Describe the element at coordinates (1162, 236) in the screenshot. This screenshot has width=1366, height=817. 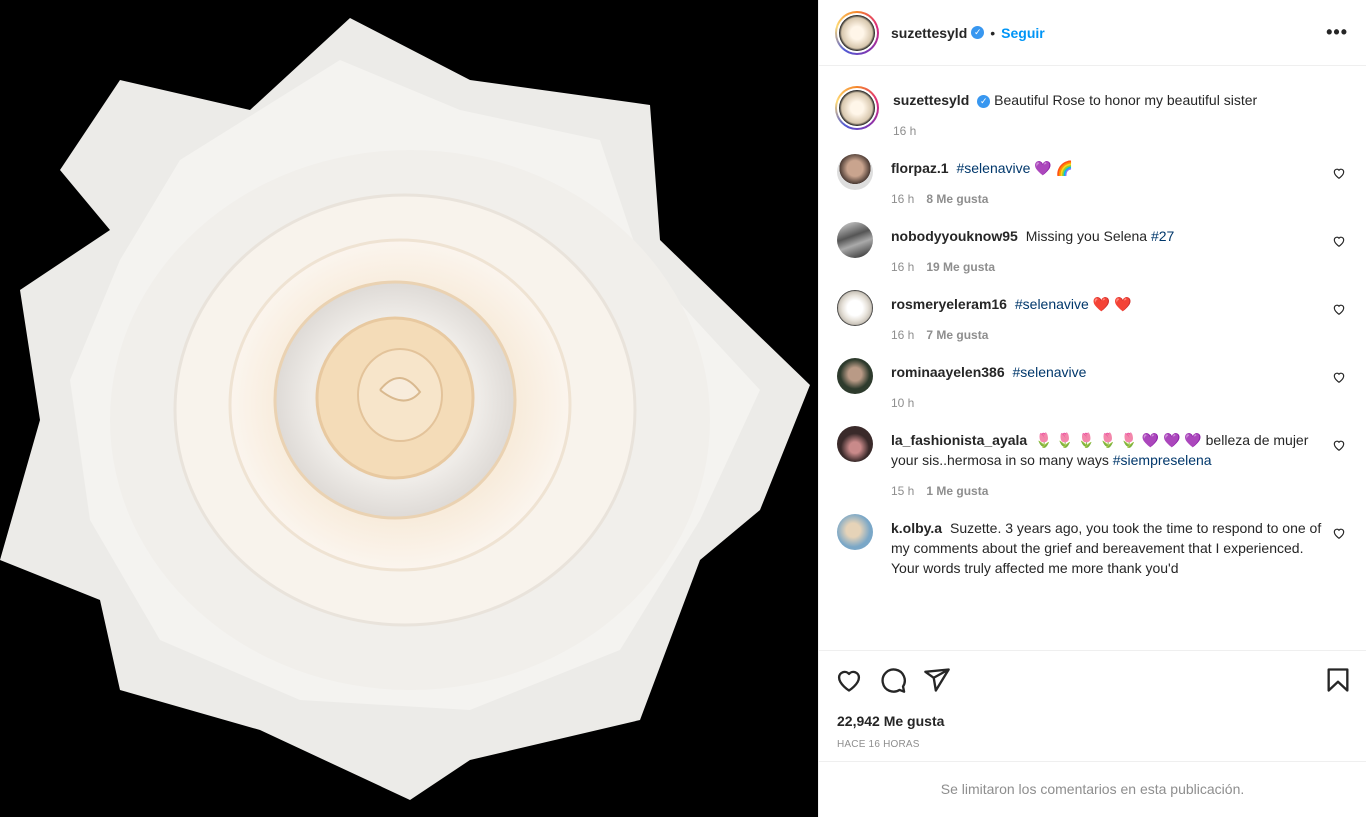
I see `comment-hashtag: #27` at that location.